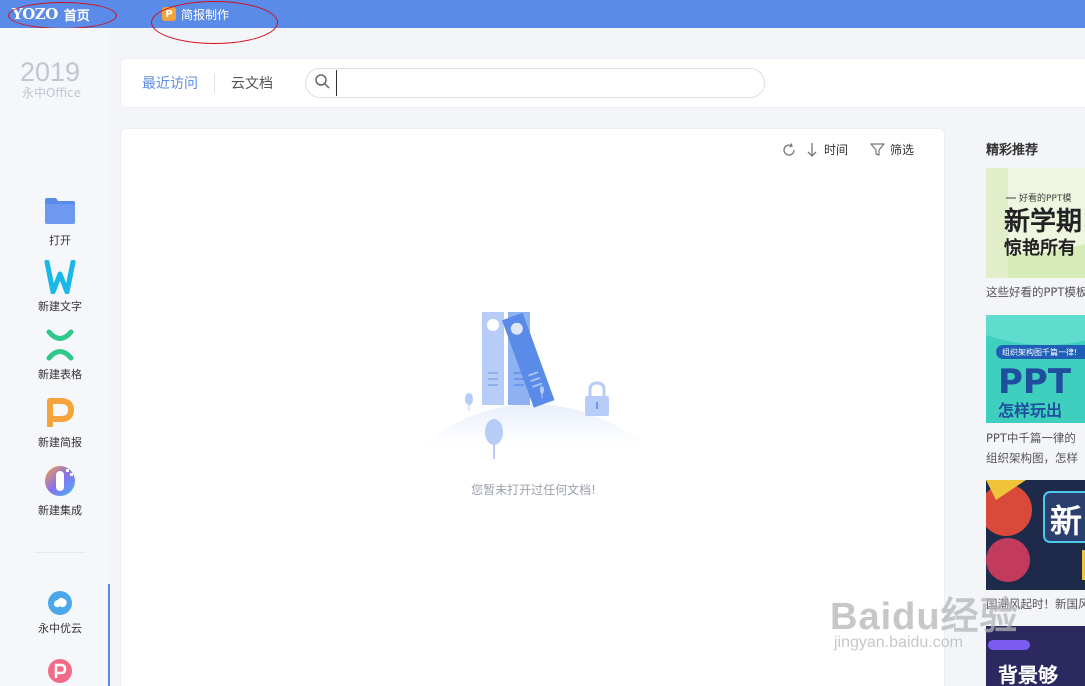 The image size is (1085, 686). I want to click on panel-toolbar: 时间 筛选, so click(847, 149).